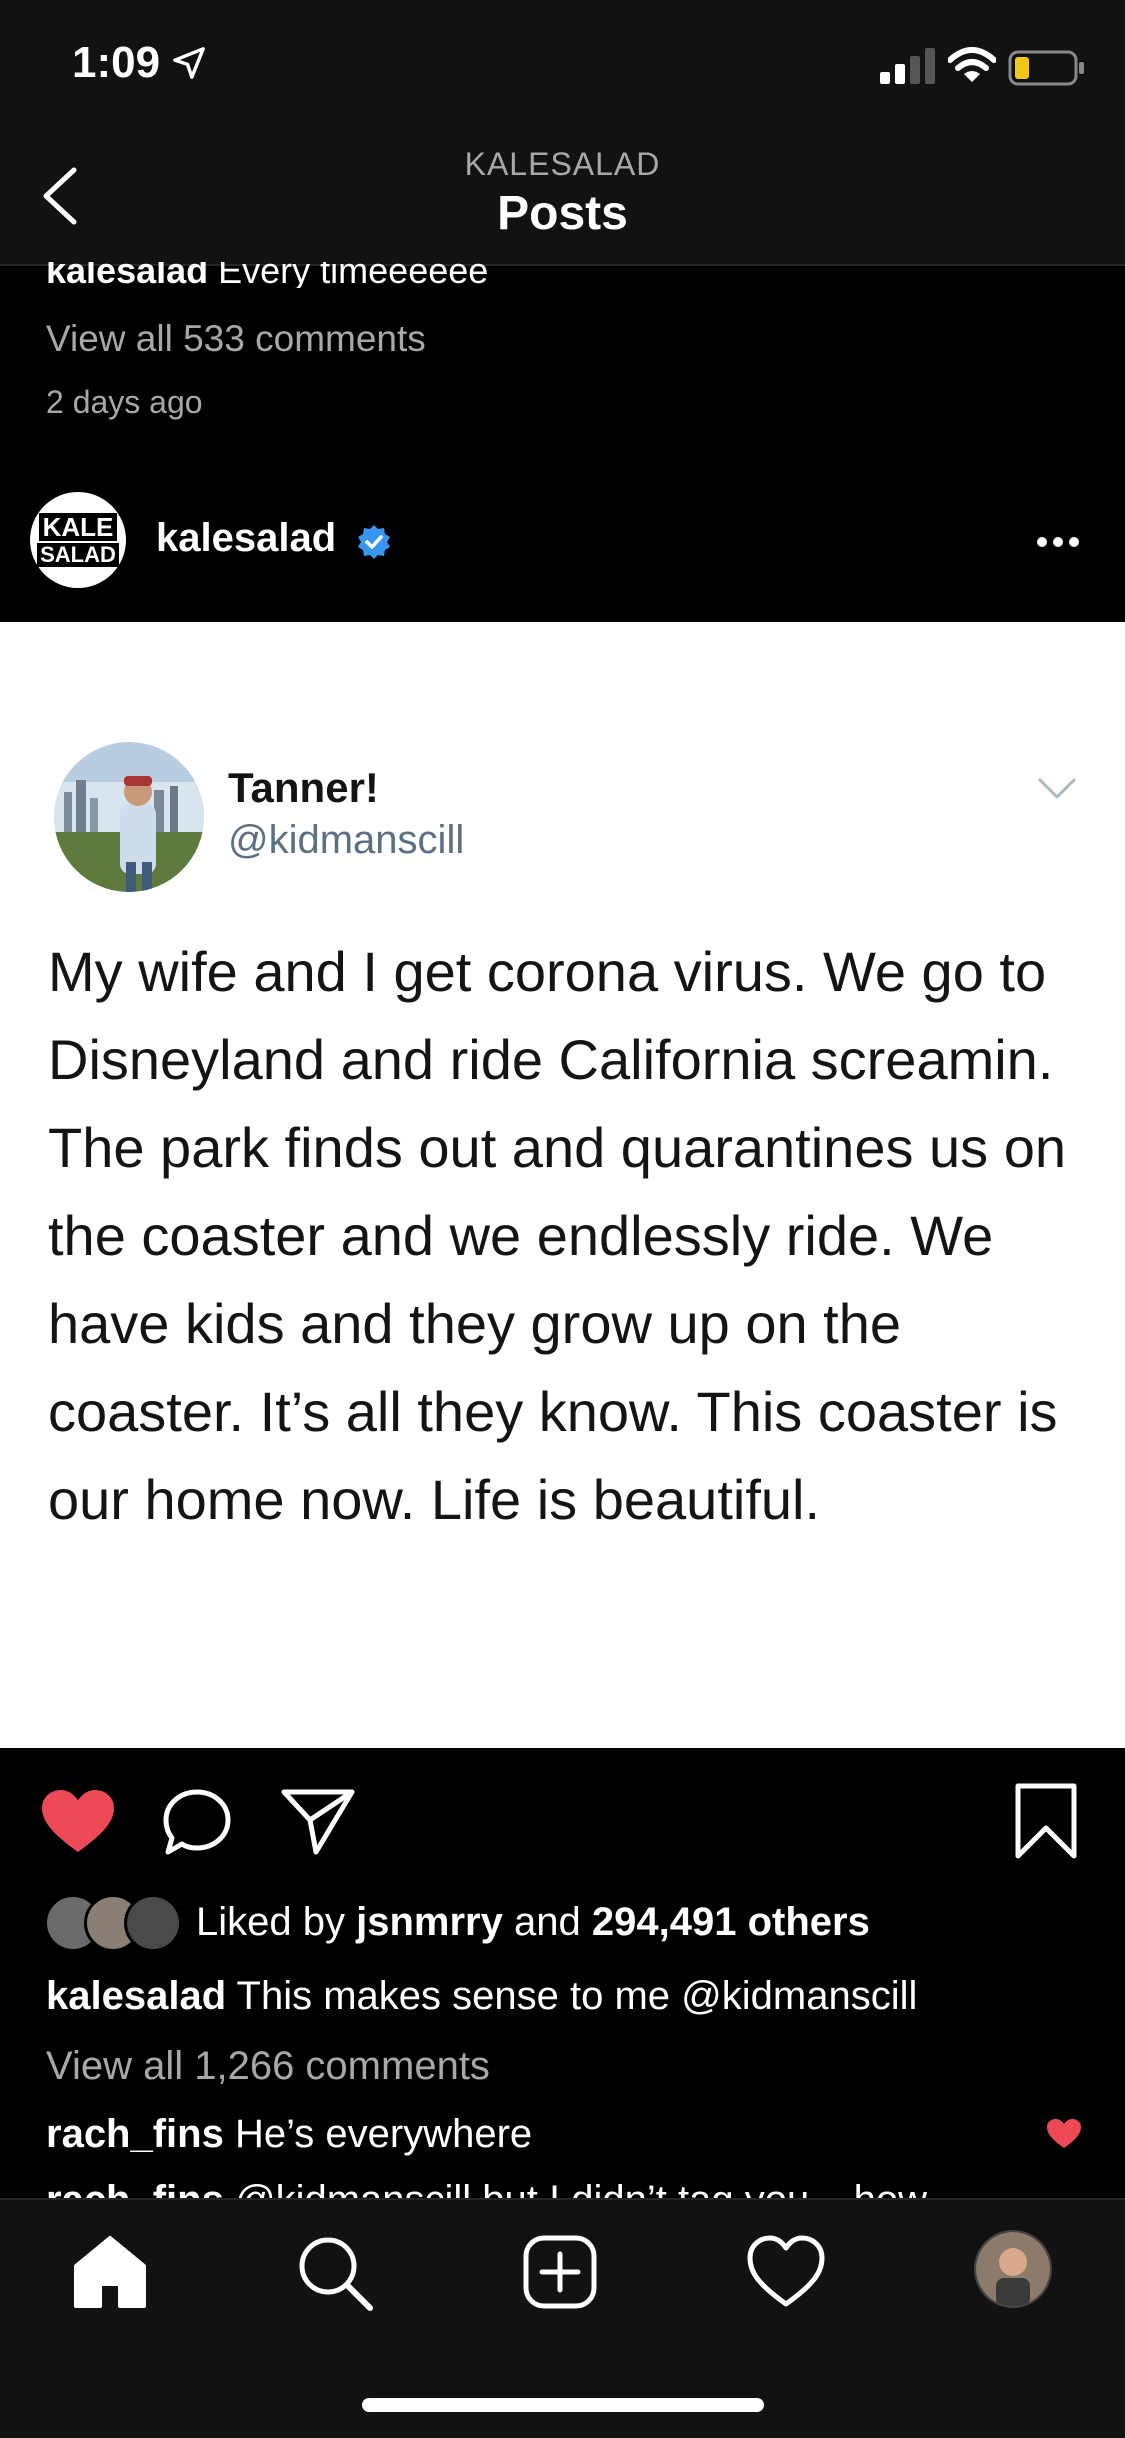 The height and width of the screenshot is (2438, 1125). I want to click on battery-icon, so click(1046, 68).